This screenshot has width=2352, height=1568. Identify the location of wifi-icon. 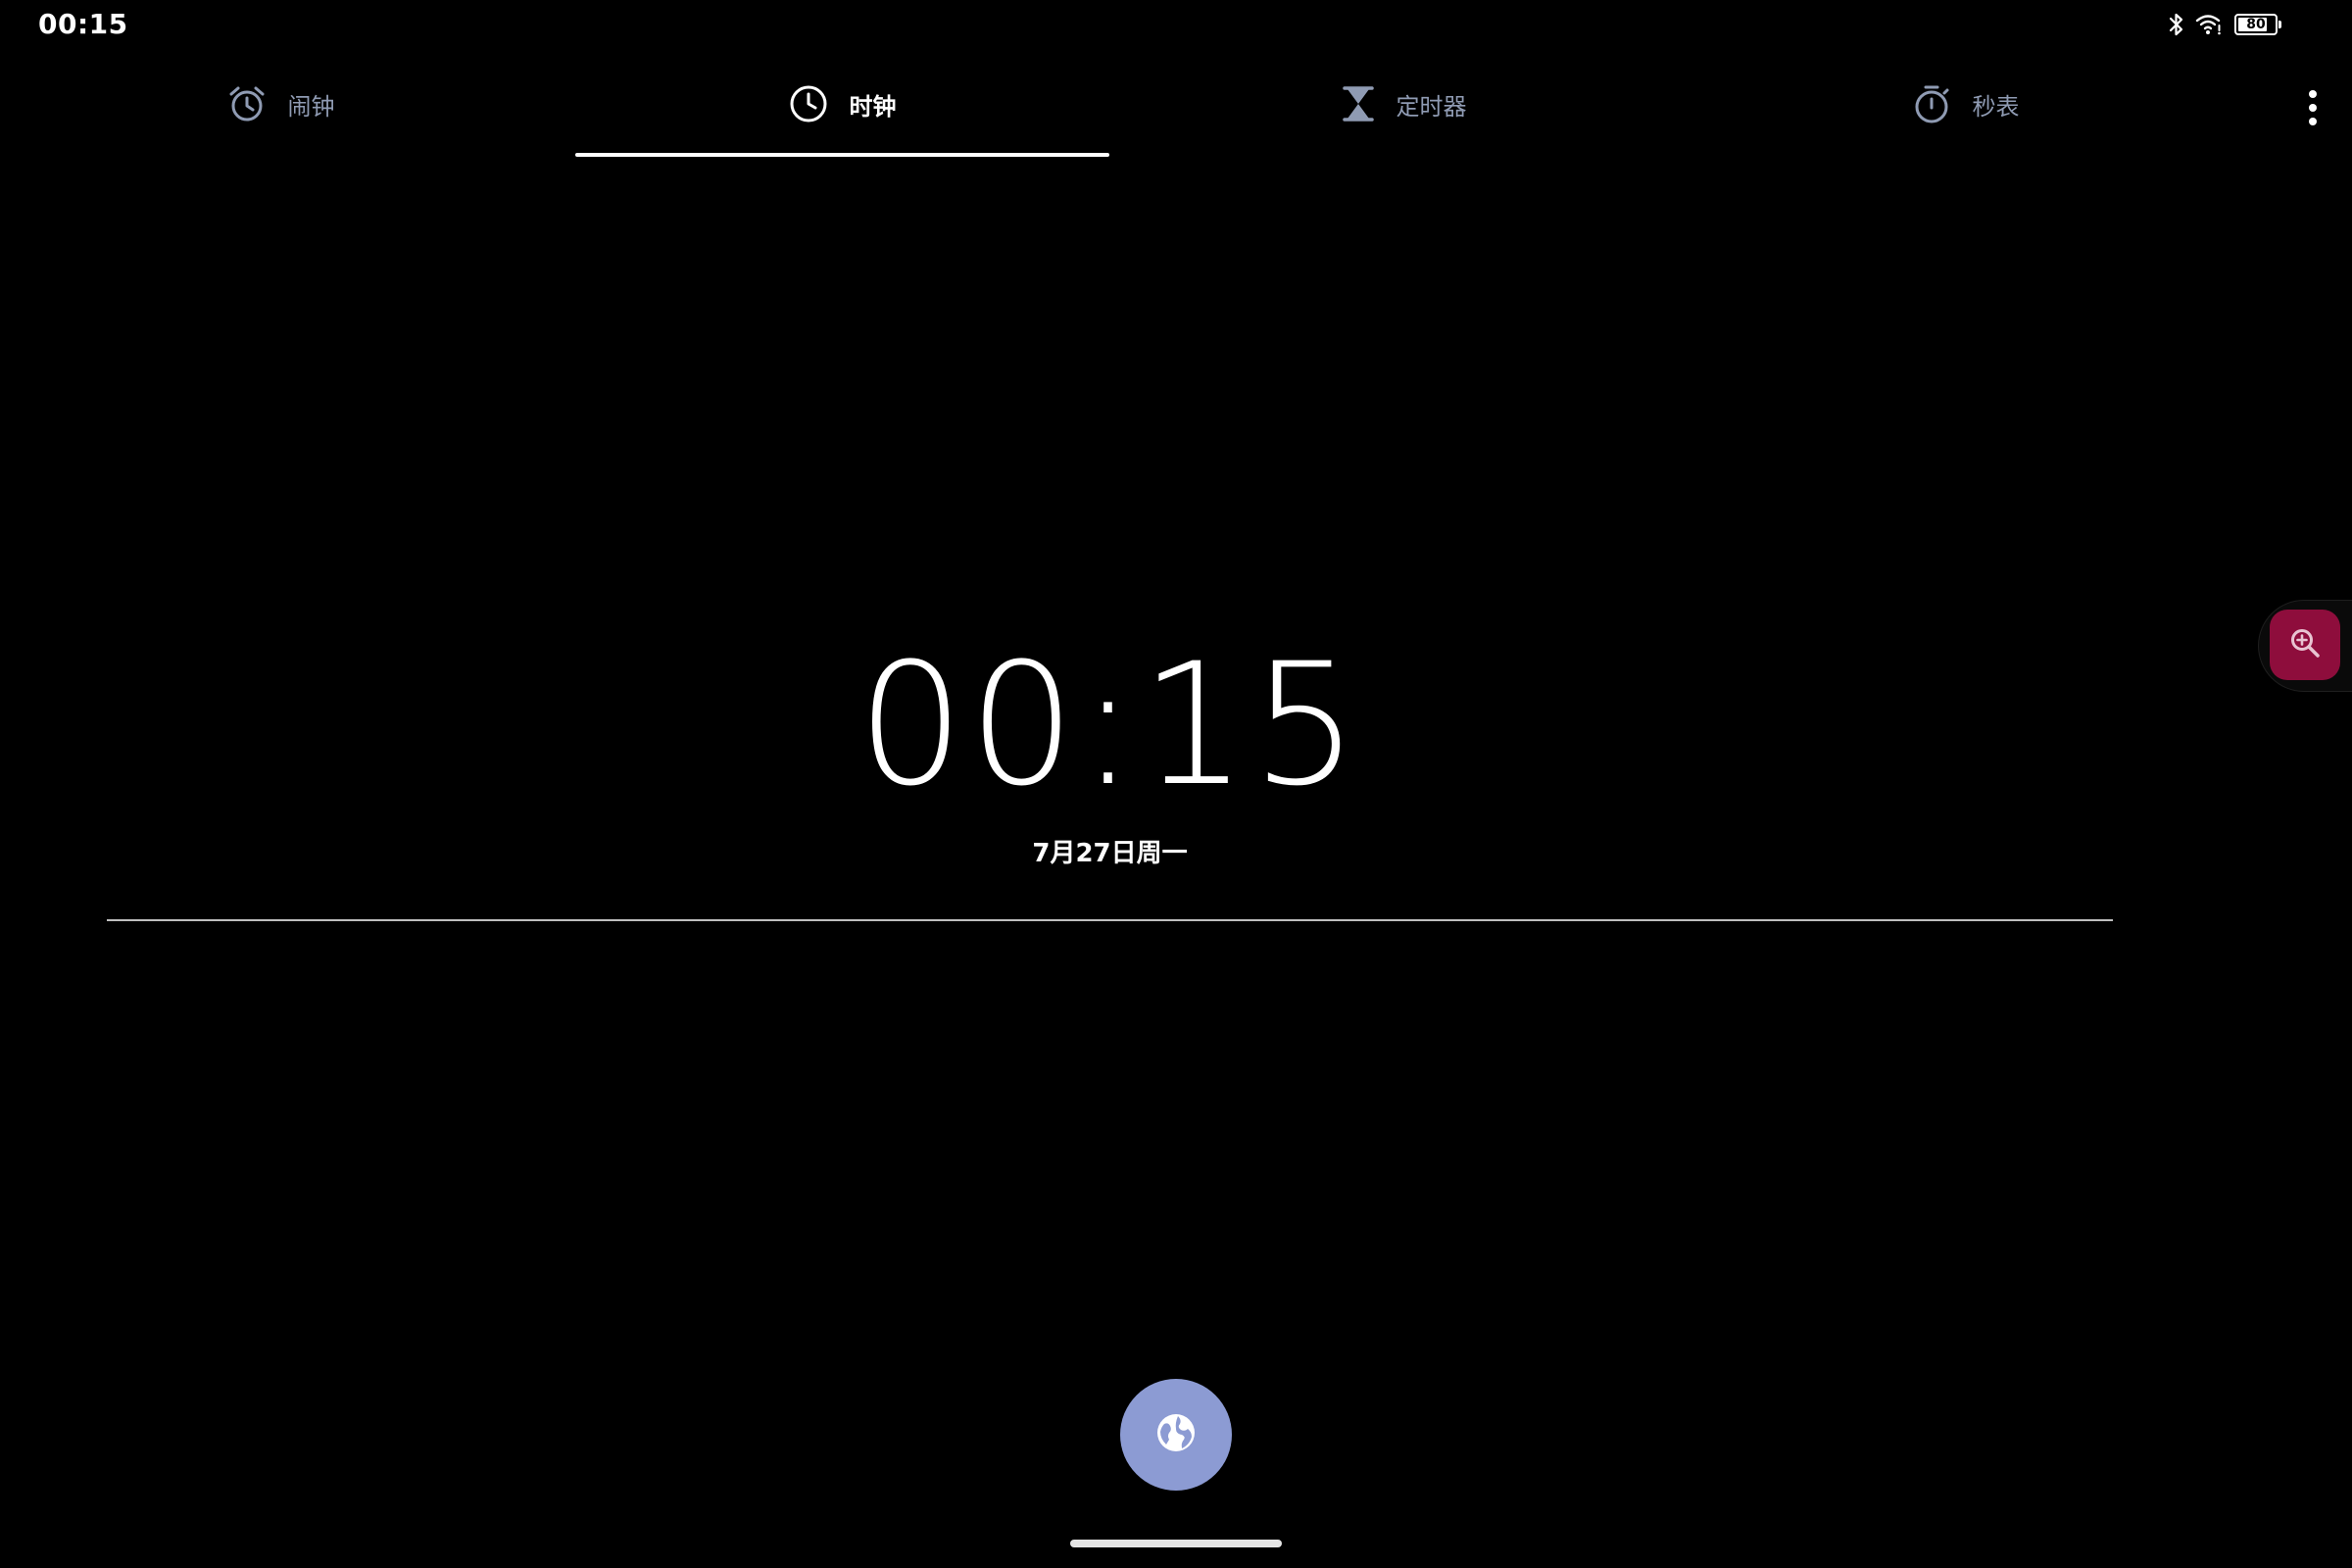
(2210, 24).